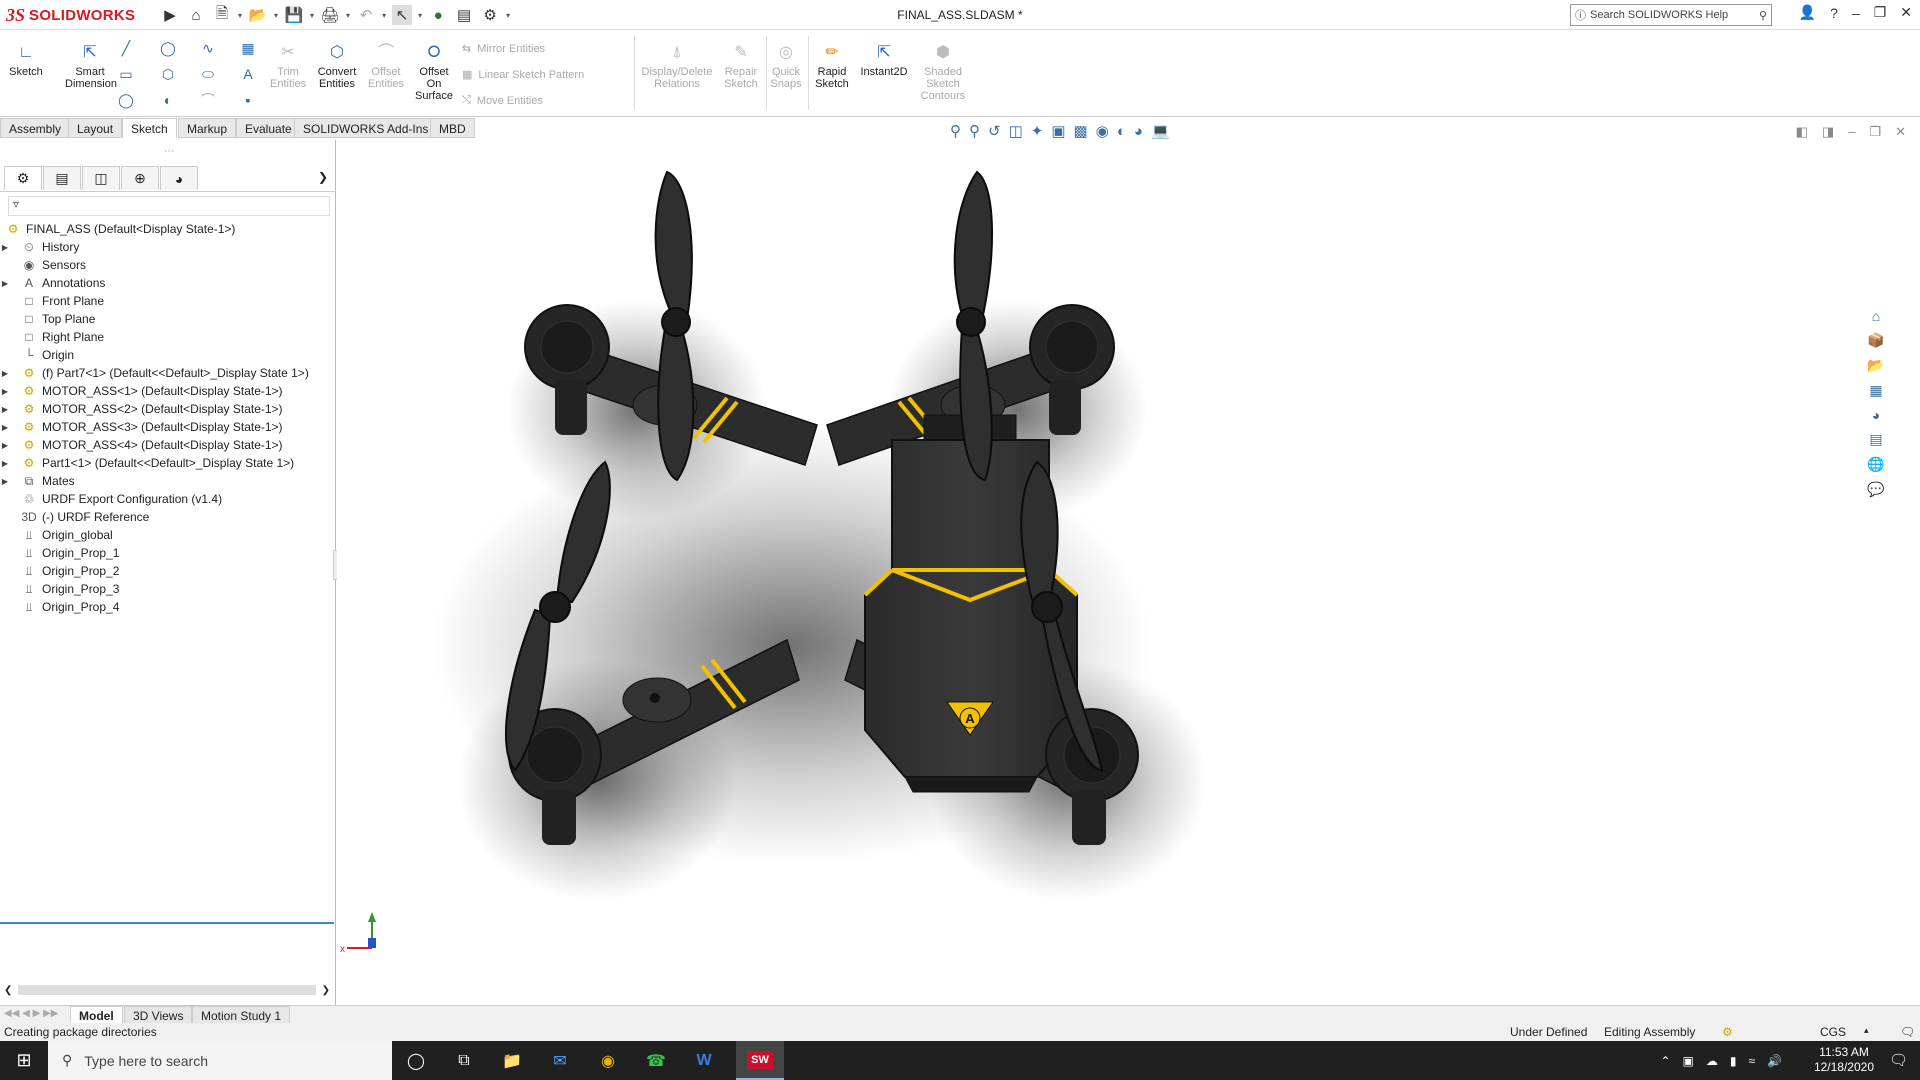  What do you see at coordinates (1875, 489) in the screenshot?
I see `forum-chat-icon: 💬` at bounding box center [1875, 489].